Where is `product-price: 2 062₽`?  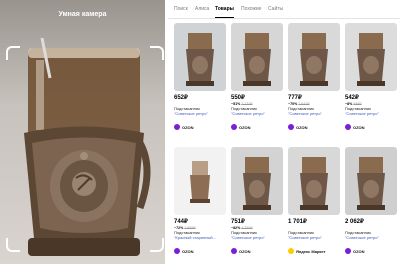 product-price: 2 062₽ is located at coordinates (354, 222).